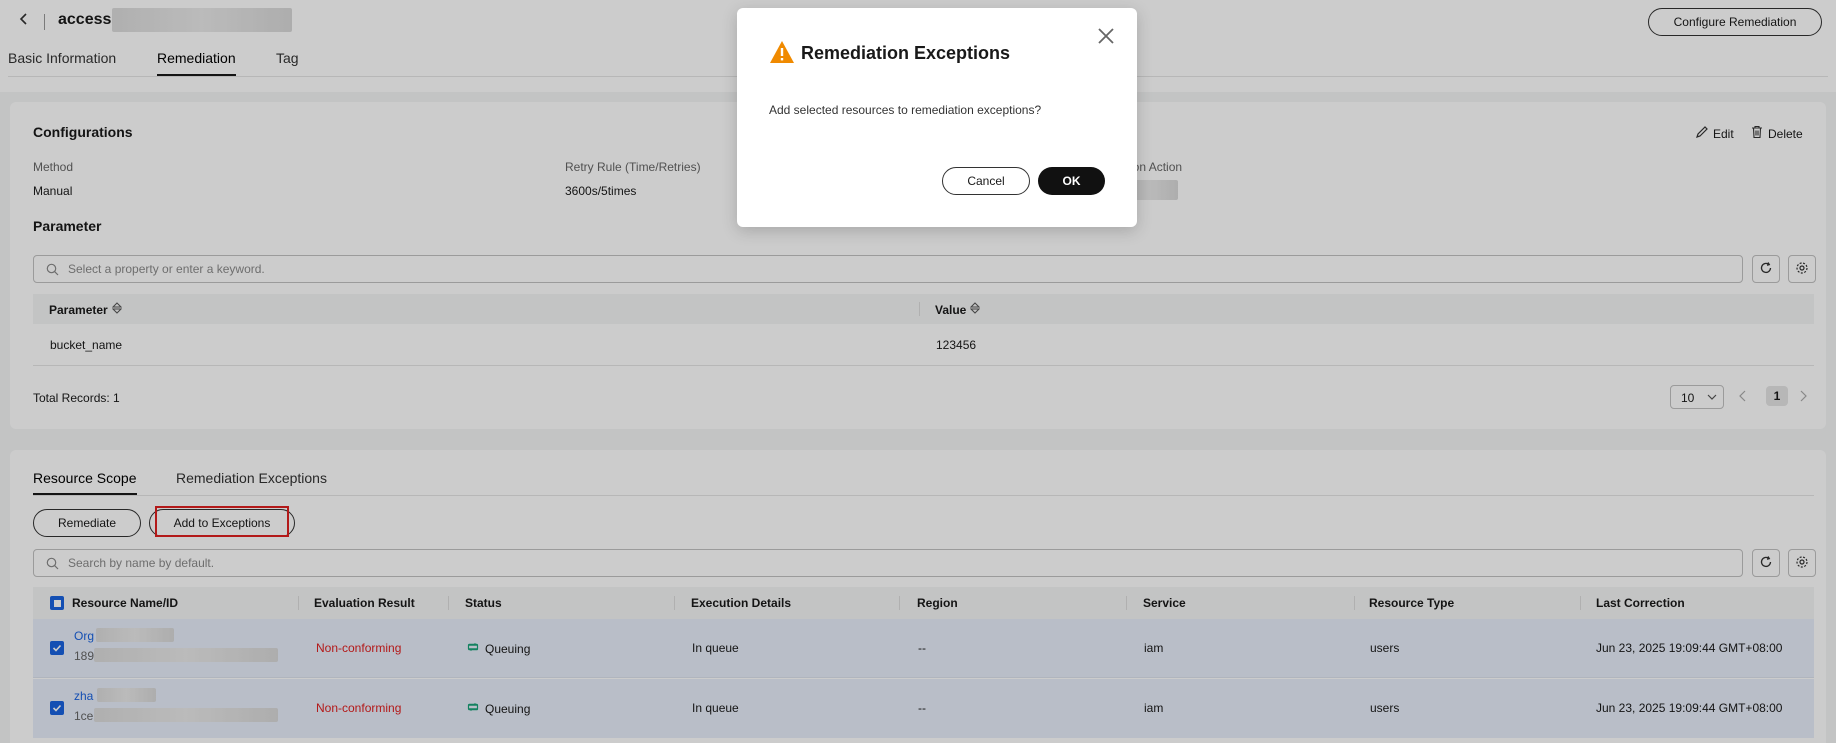  What do you see at coordinates (986, 181) in the screenshot?
I see `cancel-button: Cancel` at bounding box center [986, 181].